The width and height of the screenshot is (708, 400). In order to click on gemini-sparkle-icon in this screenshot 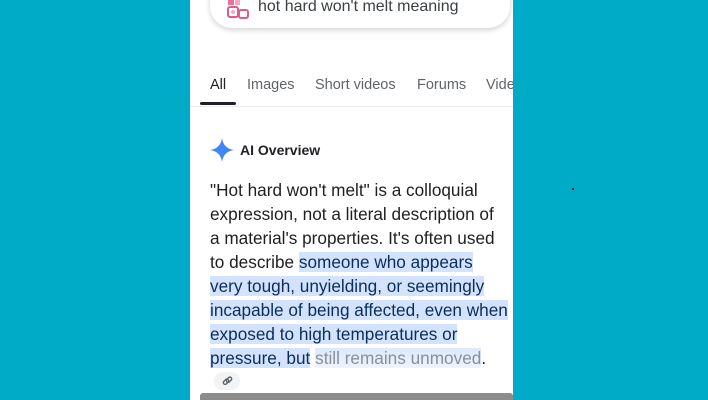, I will do `click(222, 150)`.